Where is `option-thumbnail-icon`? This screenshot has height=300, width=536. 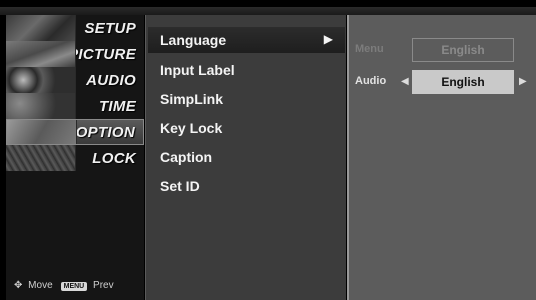
option-thumbnail-icon is located at coordinates (42, 132).